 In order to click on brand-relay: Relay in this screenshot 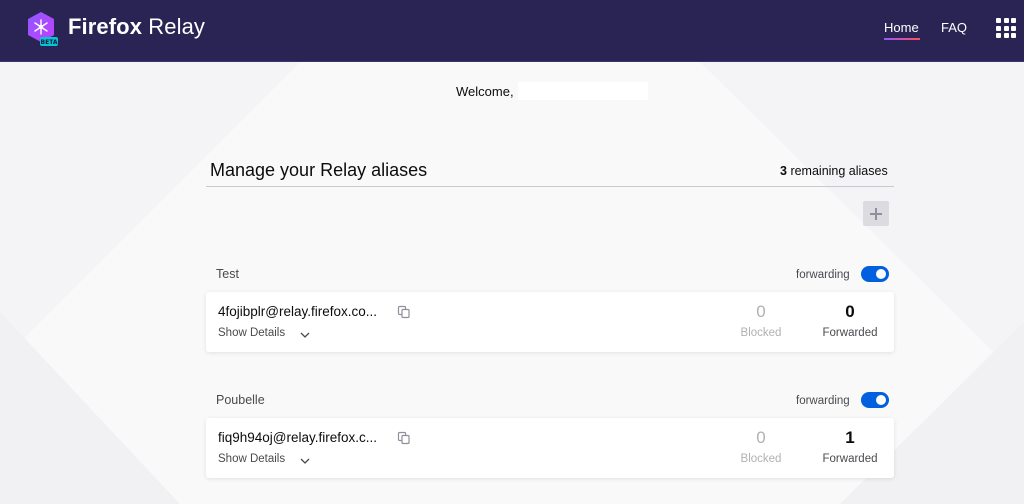, I will do `click(177, 26)`.